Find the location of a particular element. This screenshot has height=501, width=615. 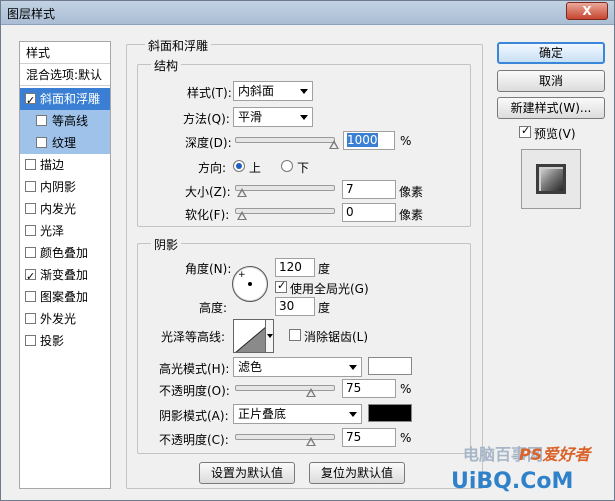

highlight-opacity-unit: % is located at coordinates (406, 389).